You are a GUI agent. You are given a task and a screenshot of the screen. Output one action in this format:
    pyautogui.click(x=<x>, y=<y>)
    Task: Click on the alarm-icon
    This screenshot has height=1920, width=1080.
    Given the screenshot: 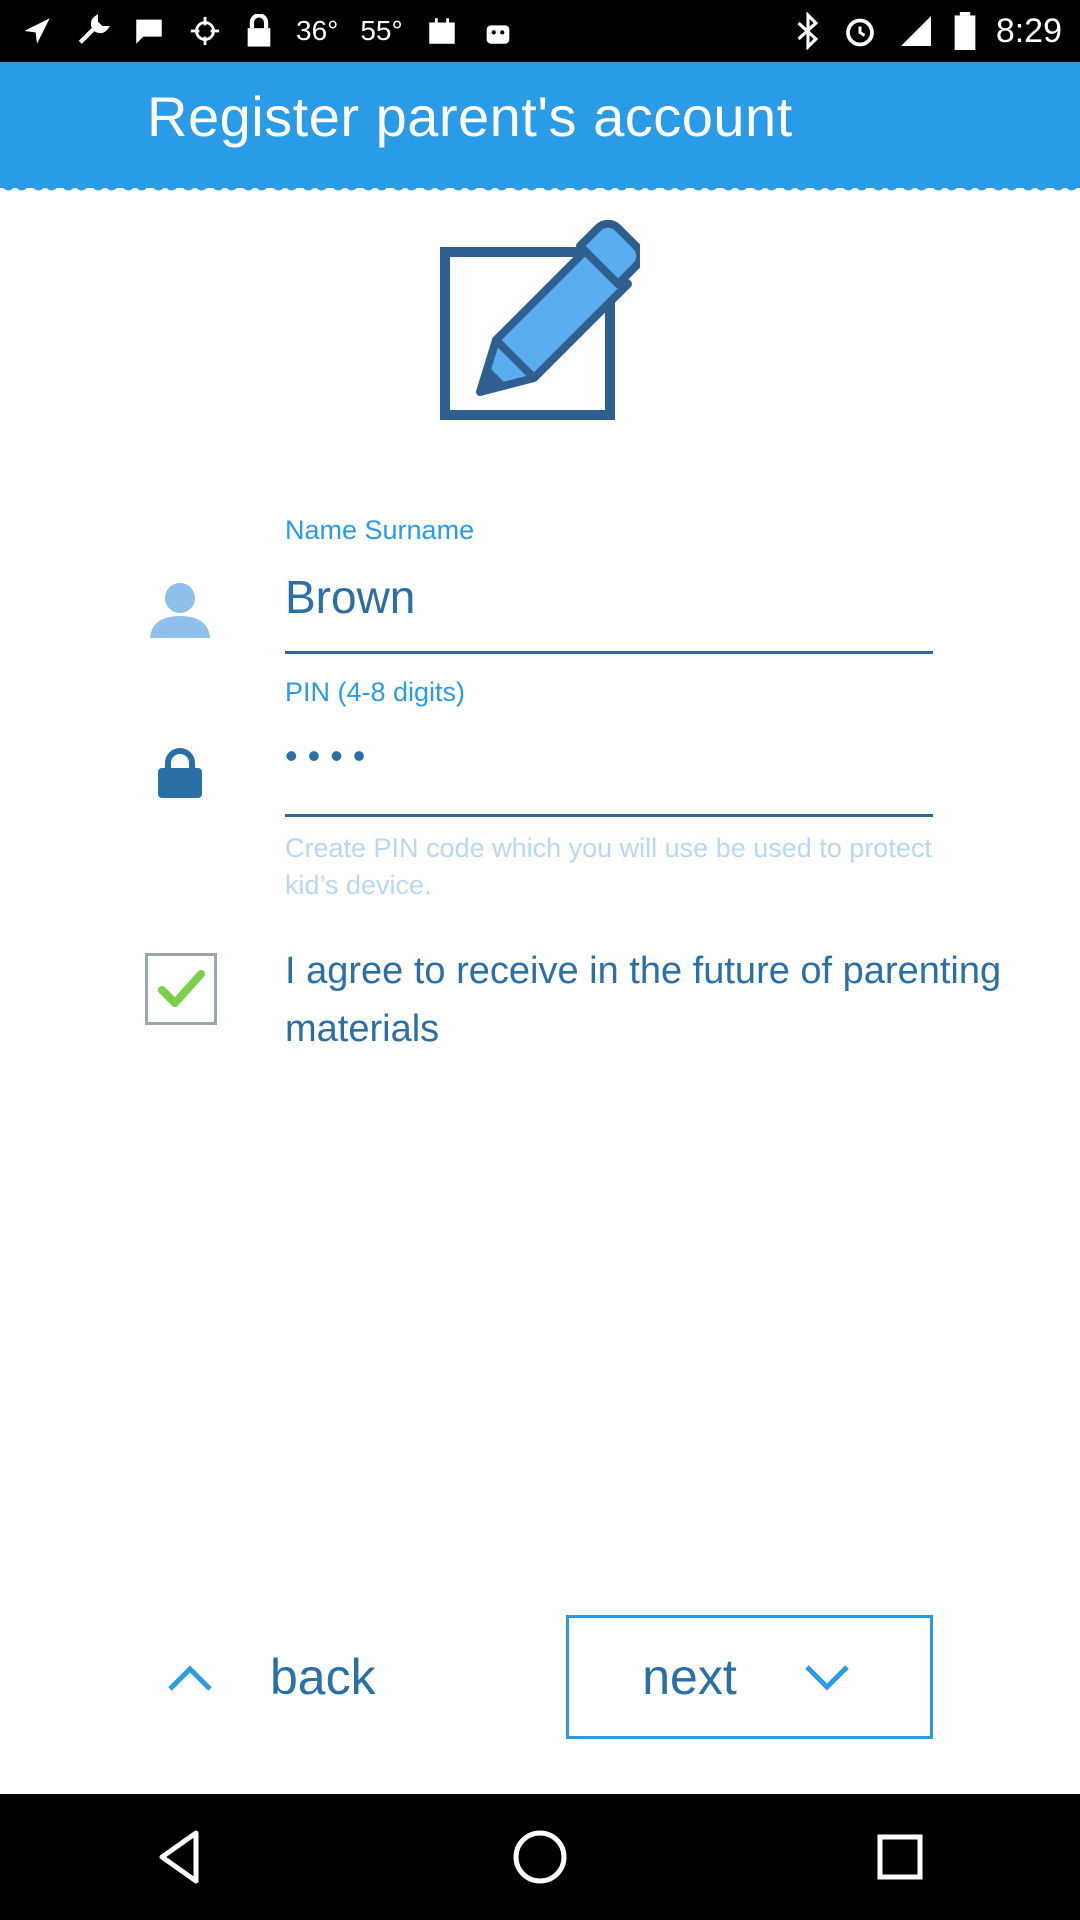 What is the action you would take?
    pyautogui.click(x=860, y=31)
    